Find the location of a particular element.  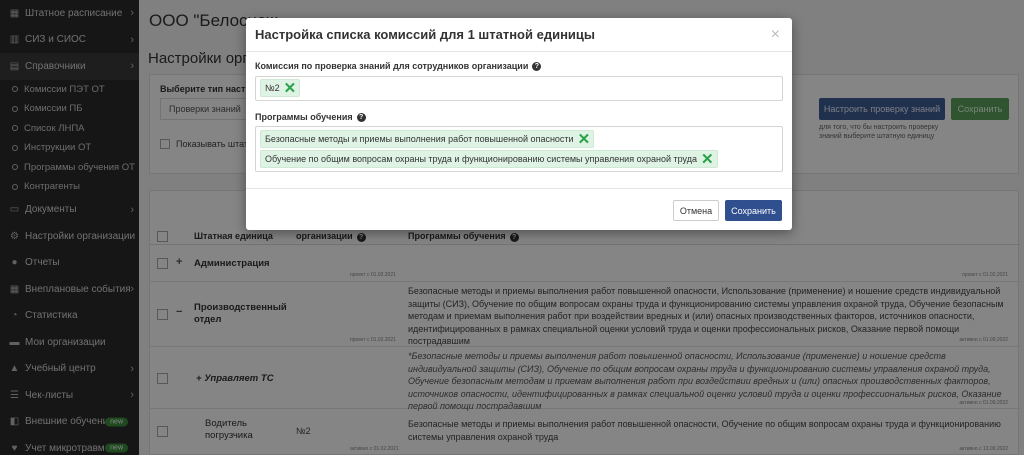

programs-field-label: Программы обучения ? is located at coordinates (310, 117).